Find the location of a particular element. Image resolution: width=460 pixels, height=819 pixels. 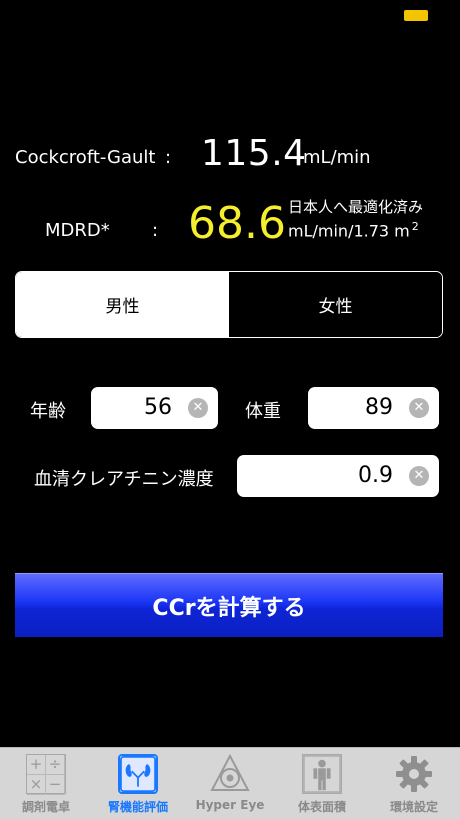

mdrd-result: MDRD* : 68.6 日本人へ最適化済み mL/min/1.73 m2 is located at coordinates (232, 222).